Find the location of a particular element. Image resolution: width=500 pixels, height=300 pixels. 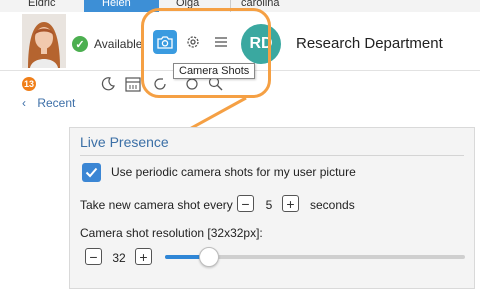

interval-decrease-button: − is located at coordinates (245, 203).